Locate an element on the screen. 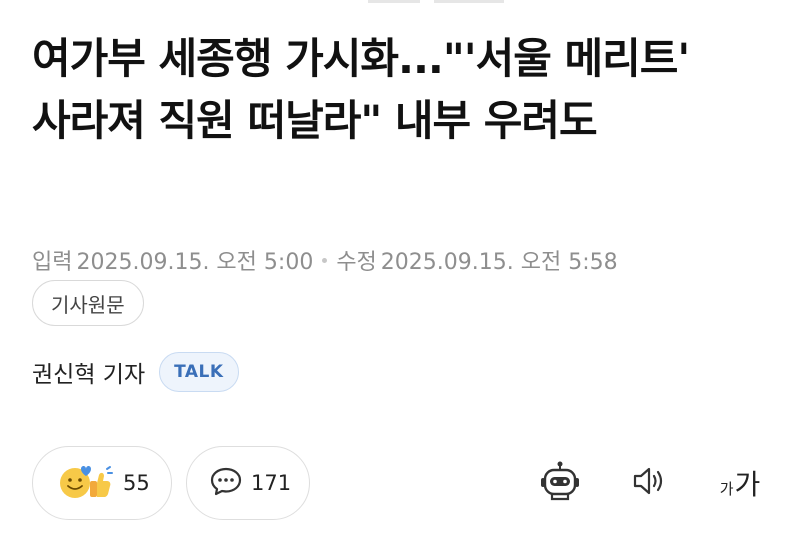  comments-button: 171 is located at coordinates (248, 483).